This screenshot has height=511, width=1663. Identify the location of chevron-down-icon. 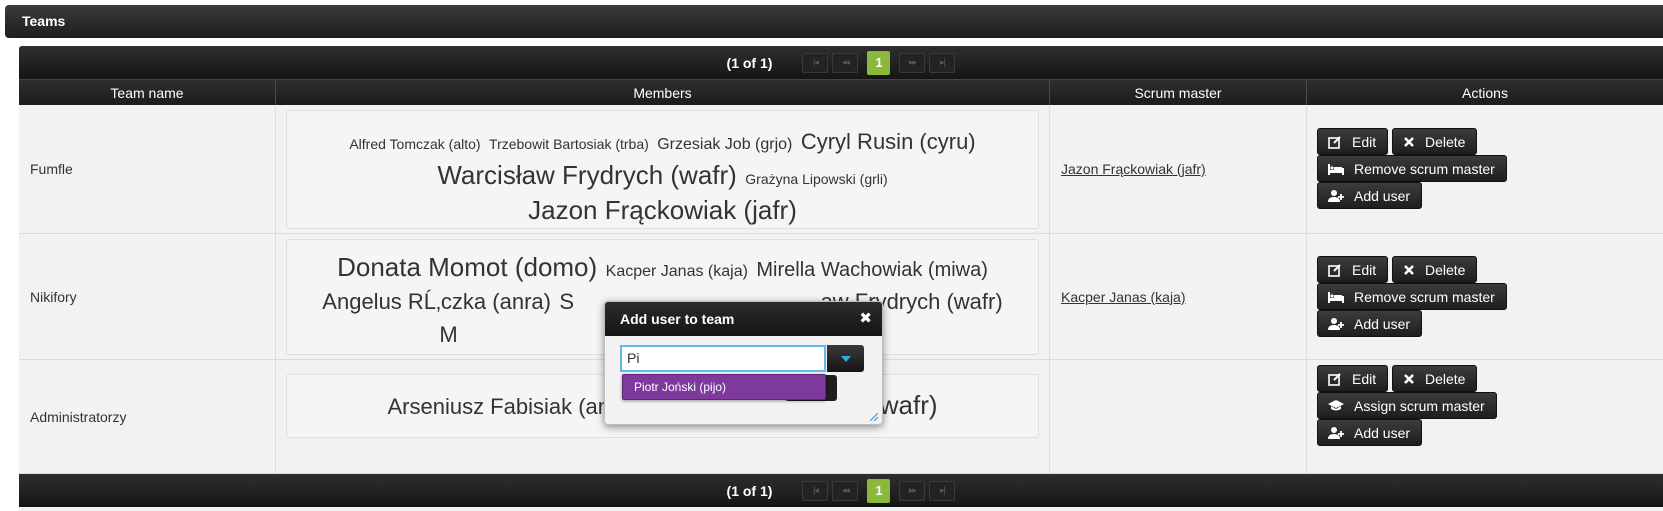
(845, 358).